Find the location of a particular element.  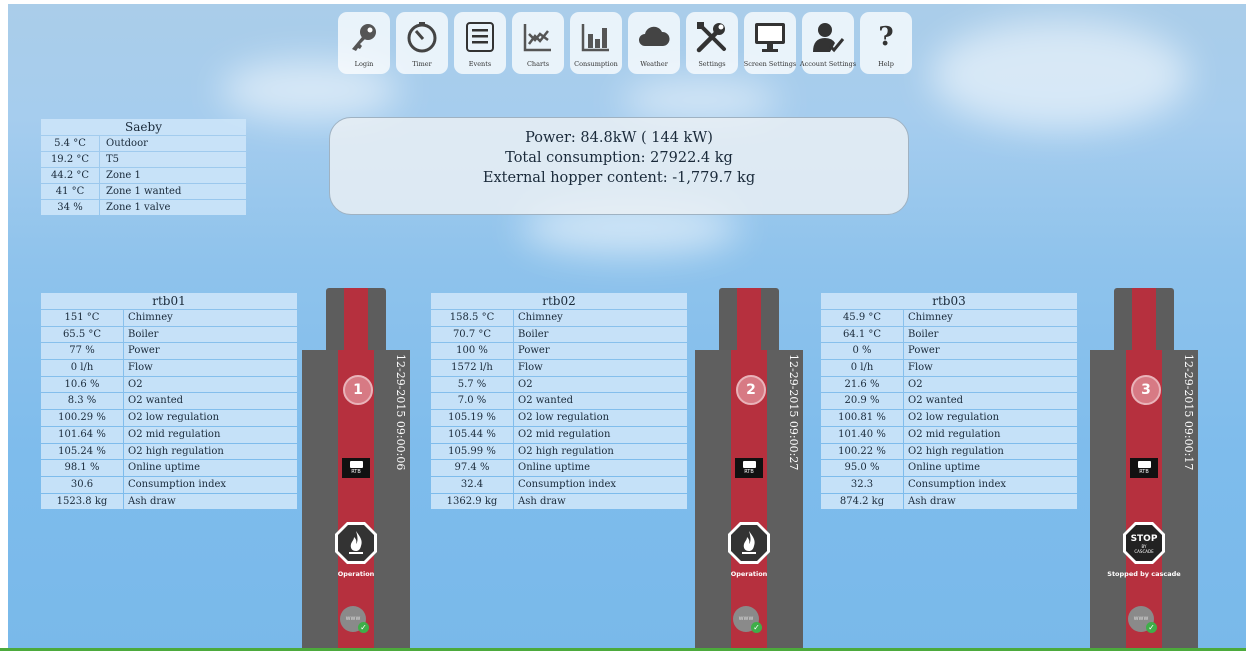

device-value: 874.2 kg is located at coordinates (862, 501).